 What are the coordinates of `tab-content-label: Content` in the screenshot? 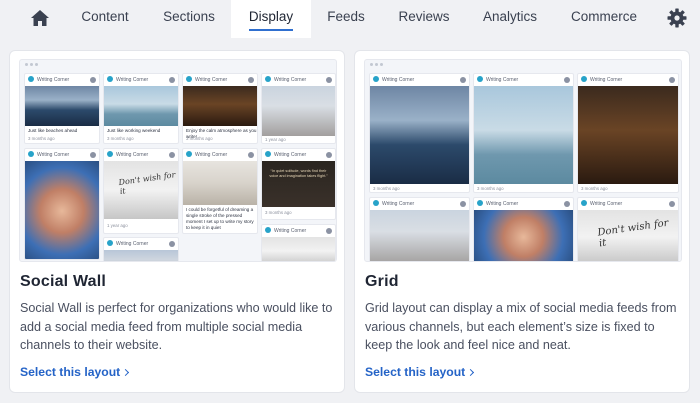 It's located at (105, 16).